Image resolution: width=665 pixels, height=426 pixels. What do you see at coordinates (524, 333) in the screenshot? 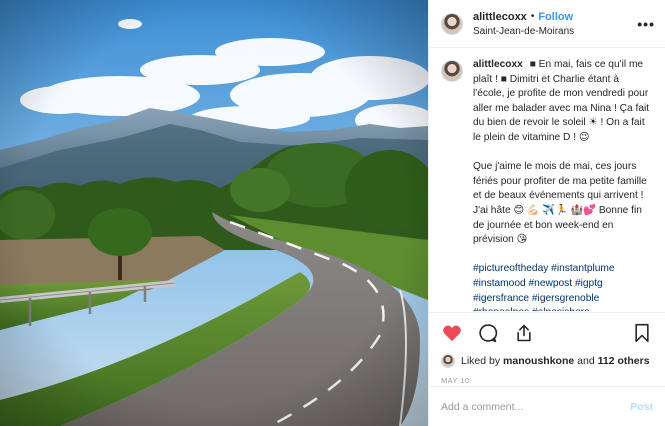
I see `share-icon` at bounding box center [524, 333].